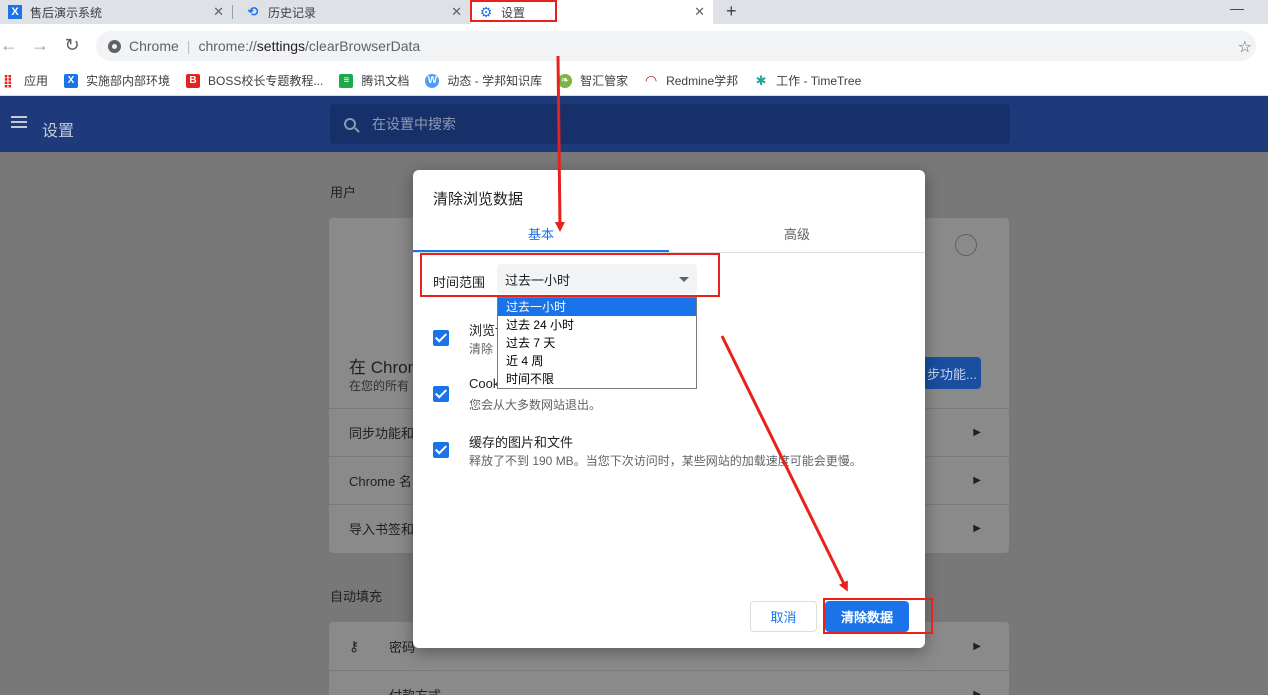 The width and height of the screenshot is (1268, 695). Describe the element at coordinates (597, 307) in the screenshot. I see `time-range-option: 过去一小时` at that location.